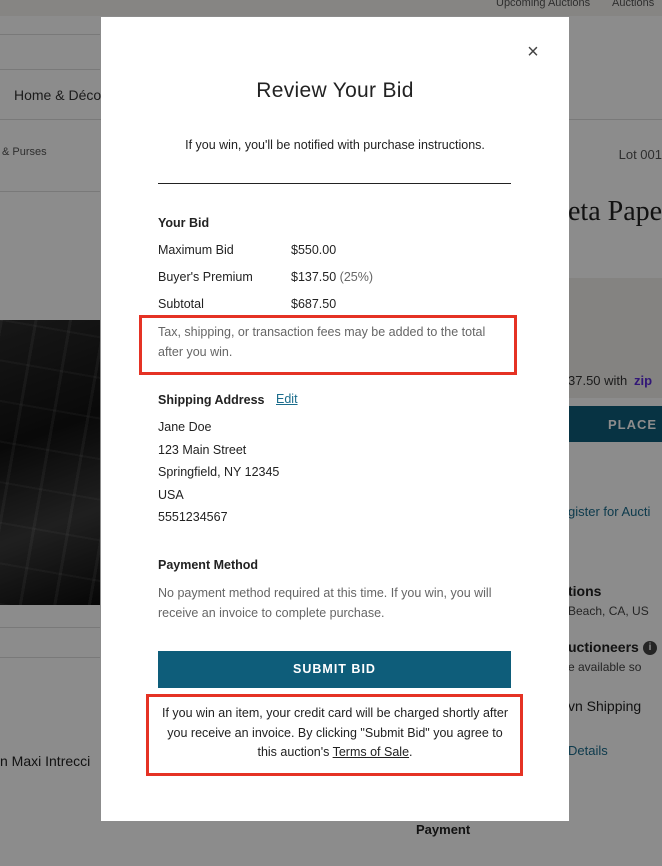 This screenshot has width=662, height=866. I want to click on your-bid-heading: Your Bid, so click(184, 223).